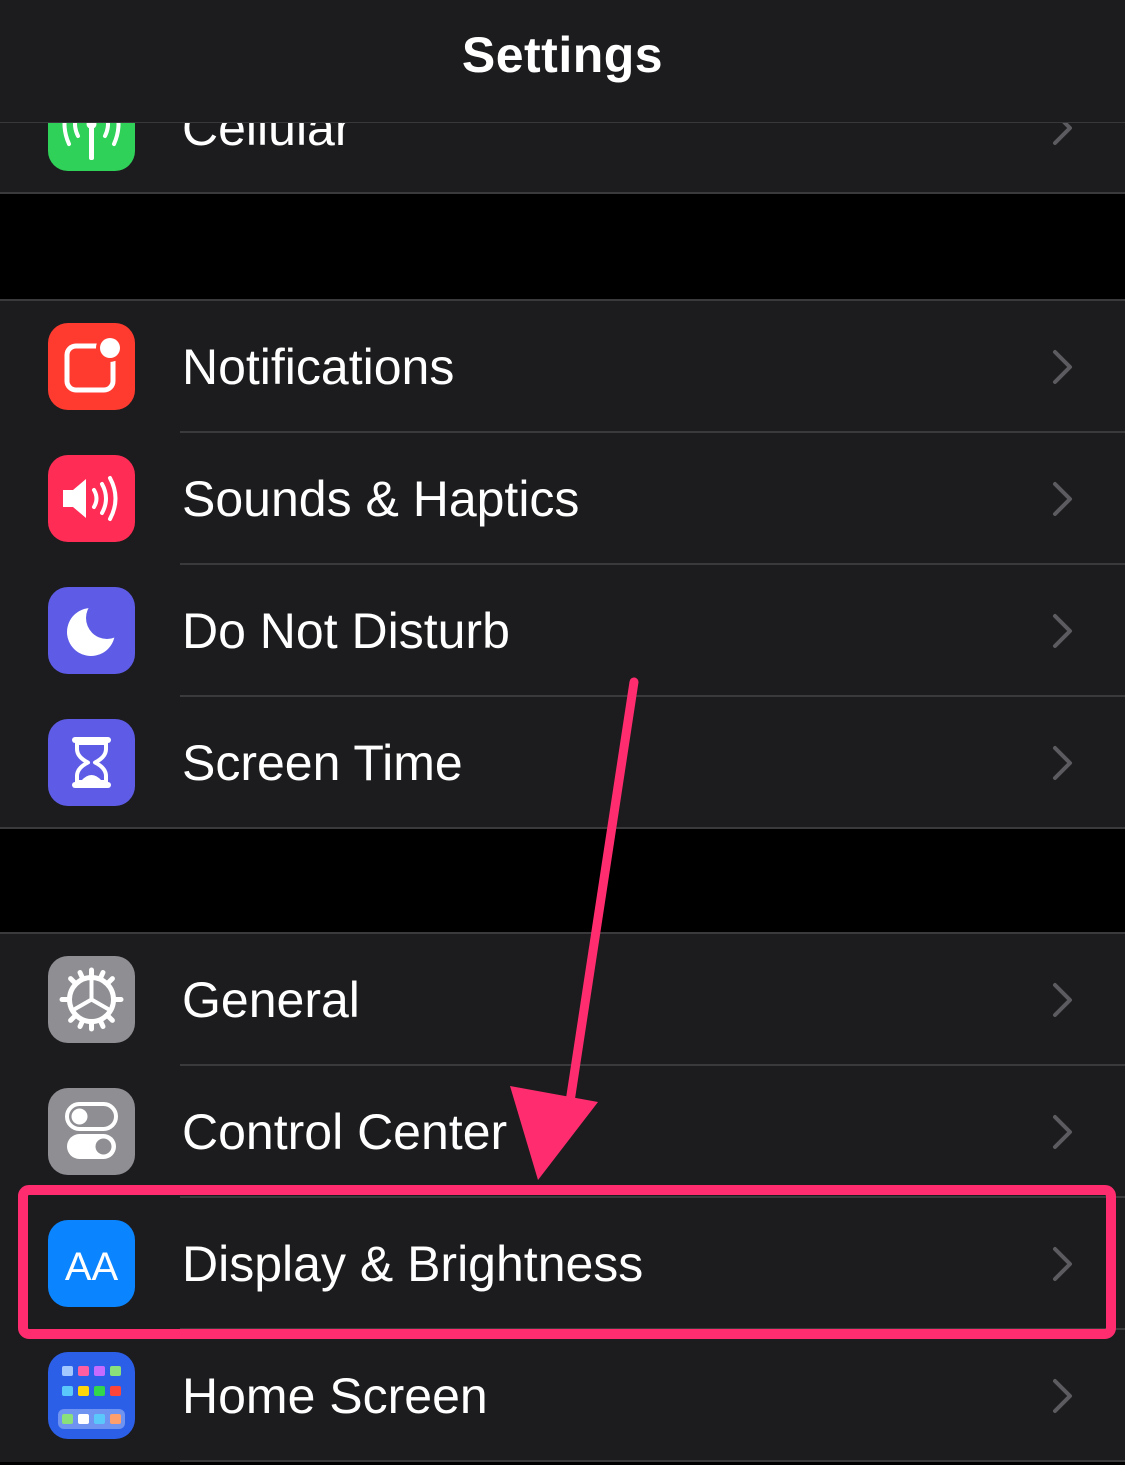 The height and width of the screenshot is (1465, 1125). What do you see at coordinates (91, 1395) in the screenshot?
I see `app-grid-icon` at bounding box center [91, 1395].